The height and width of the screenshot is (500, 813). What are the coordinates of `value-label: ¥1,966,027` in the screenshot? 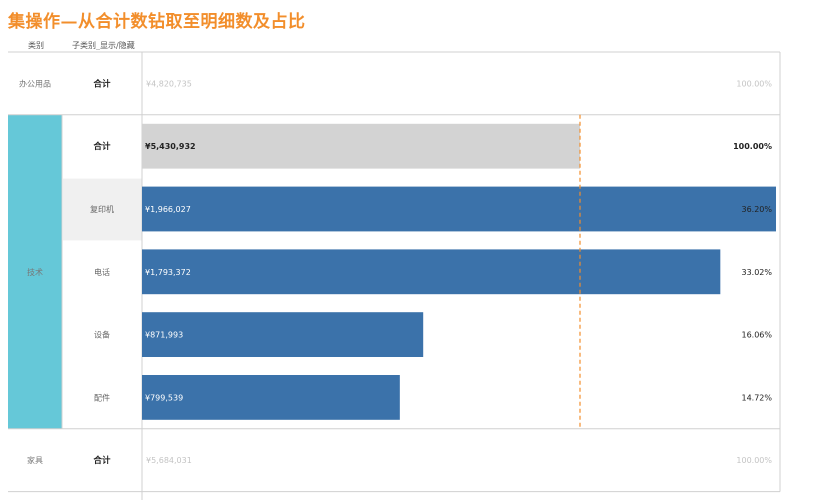 It's located at (168, 209).